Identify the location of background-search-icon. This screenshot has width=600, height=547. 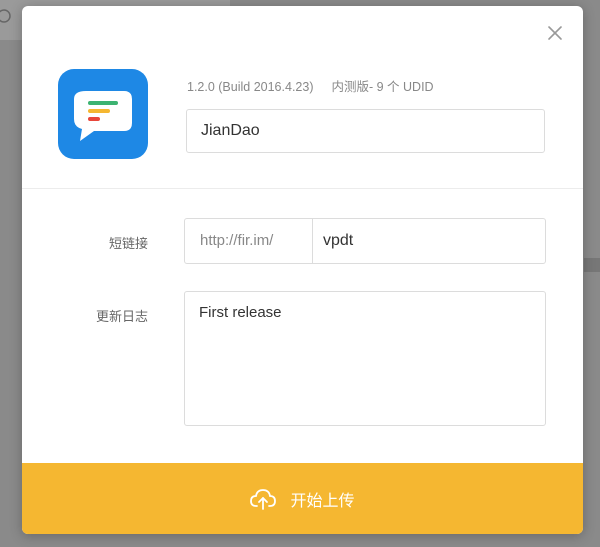
(5, 16).